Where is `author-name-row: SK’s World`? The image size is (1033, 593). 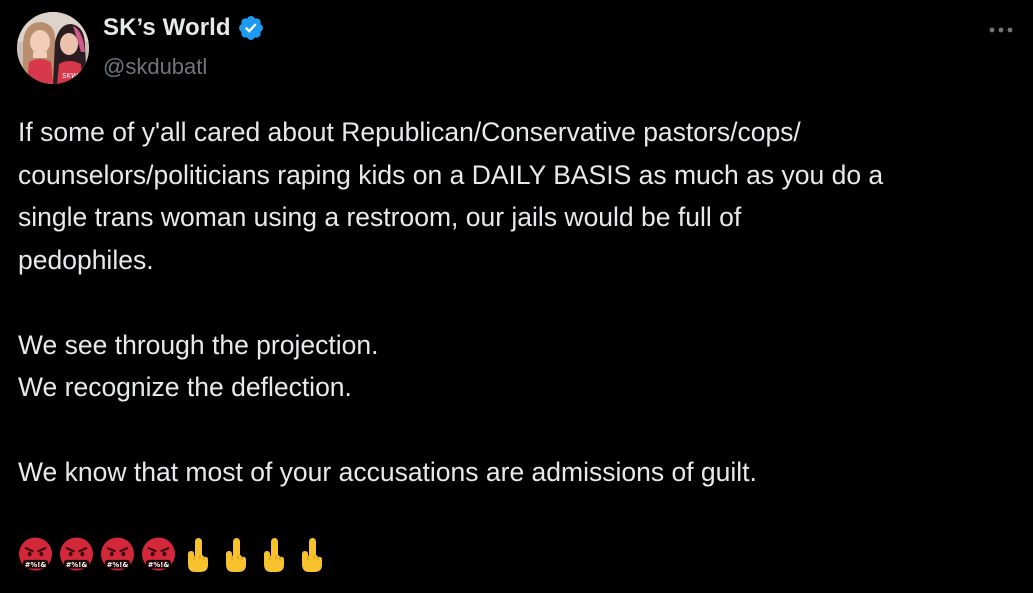 author-name-row: SK’s World is located at coordinates (184, 28).